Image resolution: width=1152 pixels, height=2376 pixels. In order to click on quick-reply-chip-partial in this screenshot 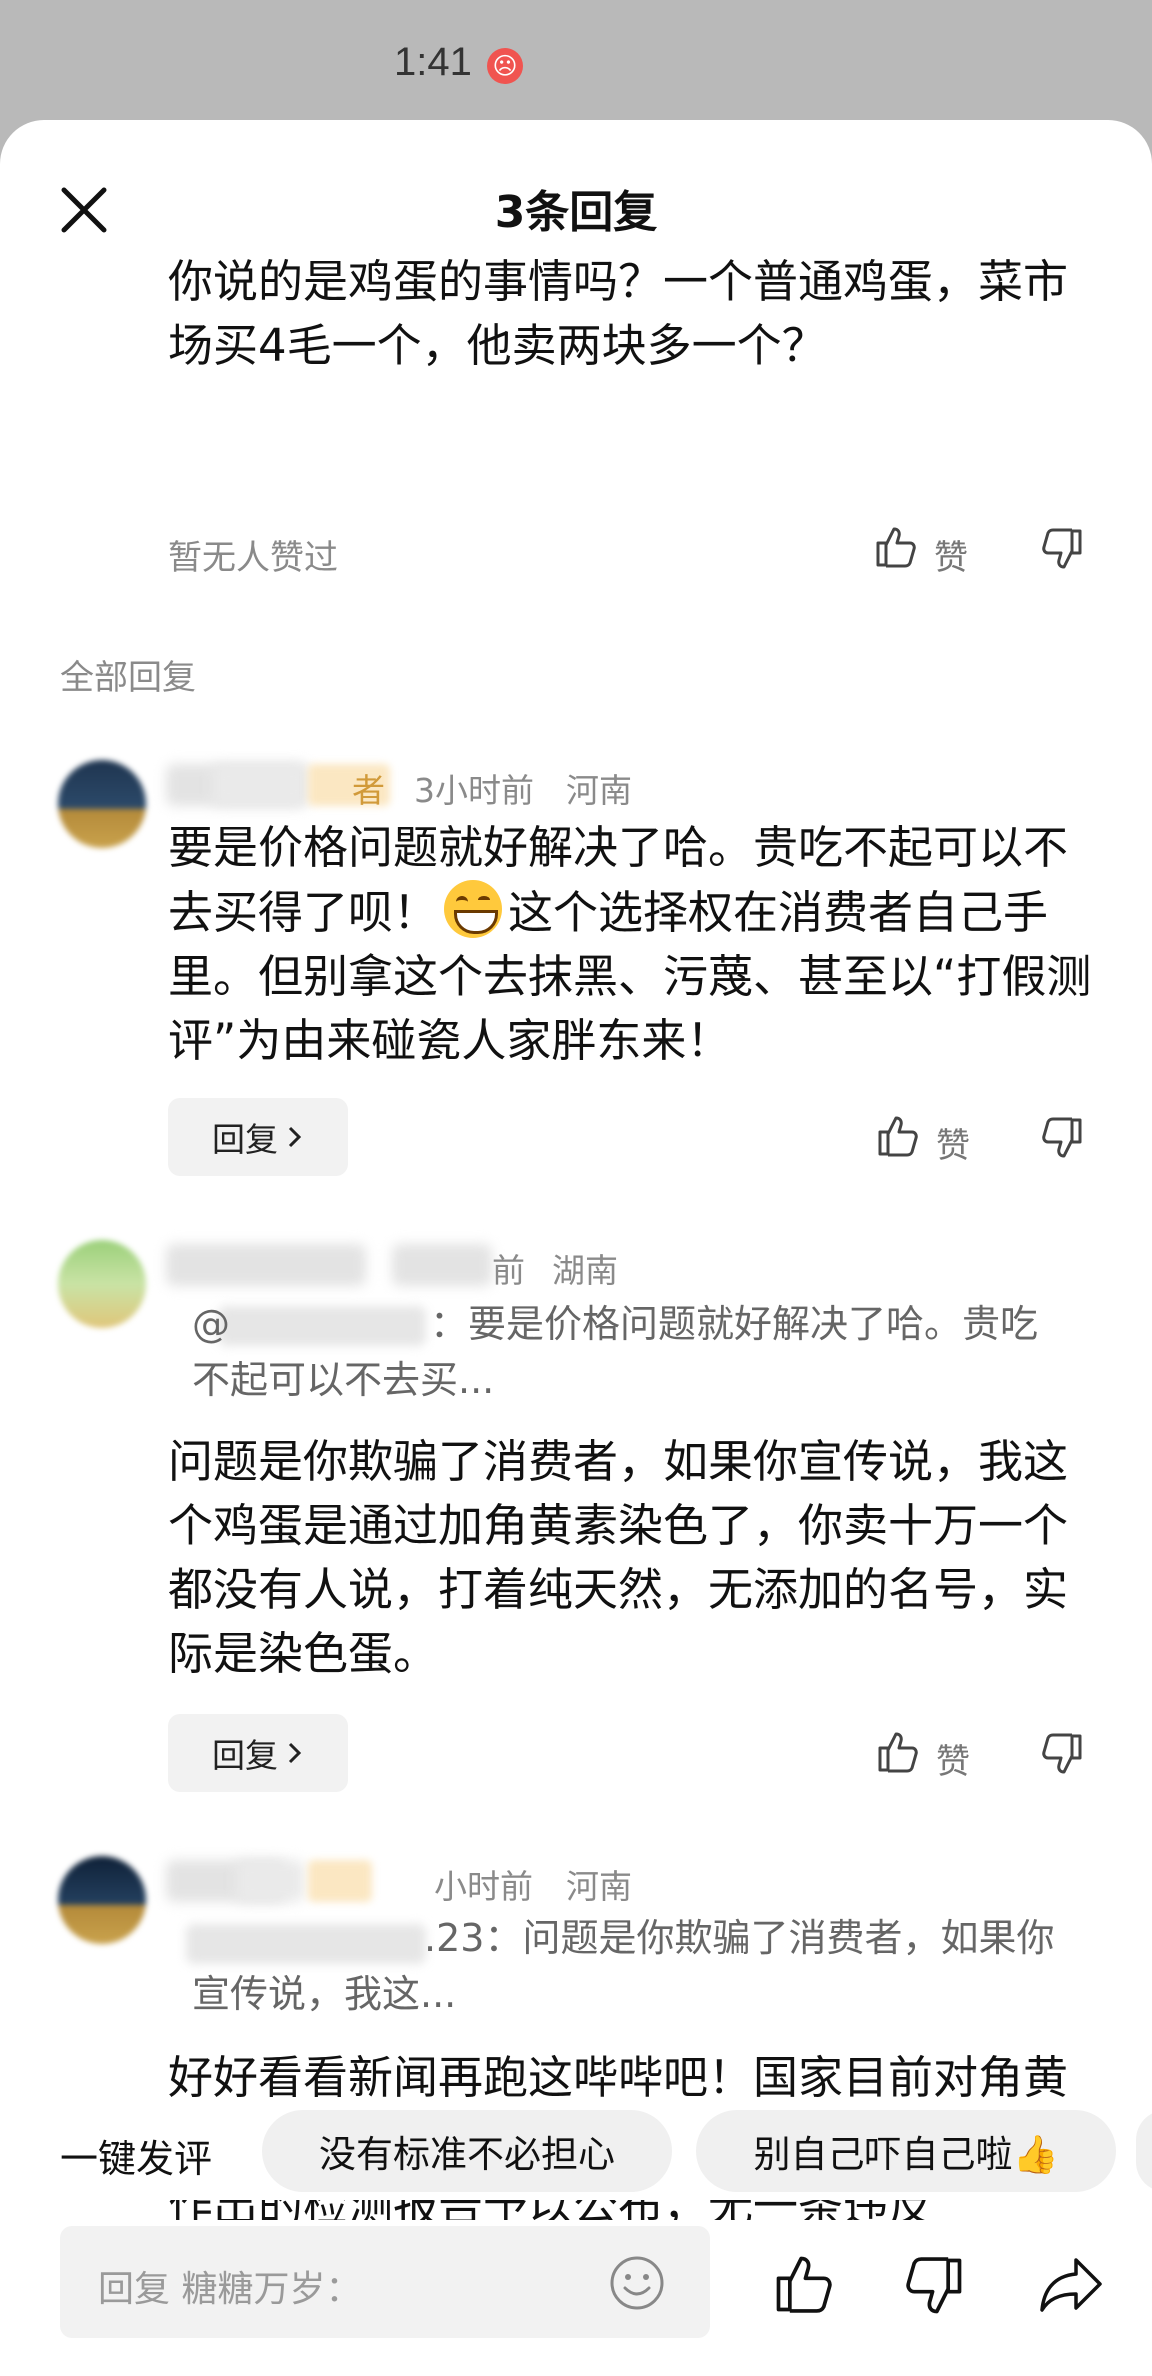, I will do `click(1144, 2151)`.